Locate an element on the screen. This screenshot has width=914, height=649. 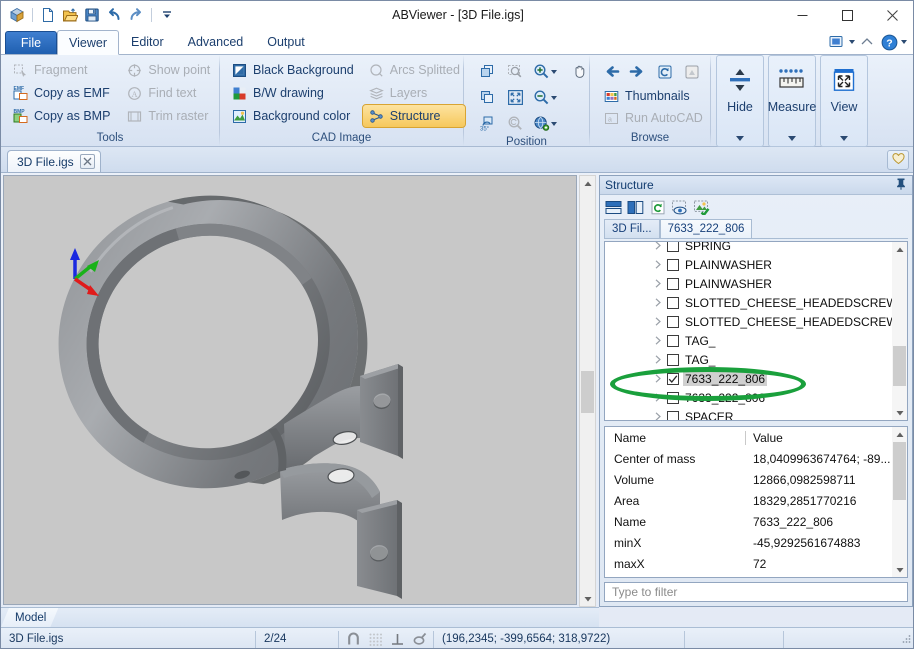
zoom-out-caret-icon is located at coordinates (554, 97).